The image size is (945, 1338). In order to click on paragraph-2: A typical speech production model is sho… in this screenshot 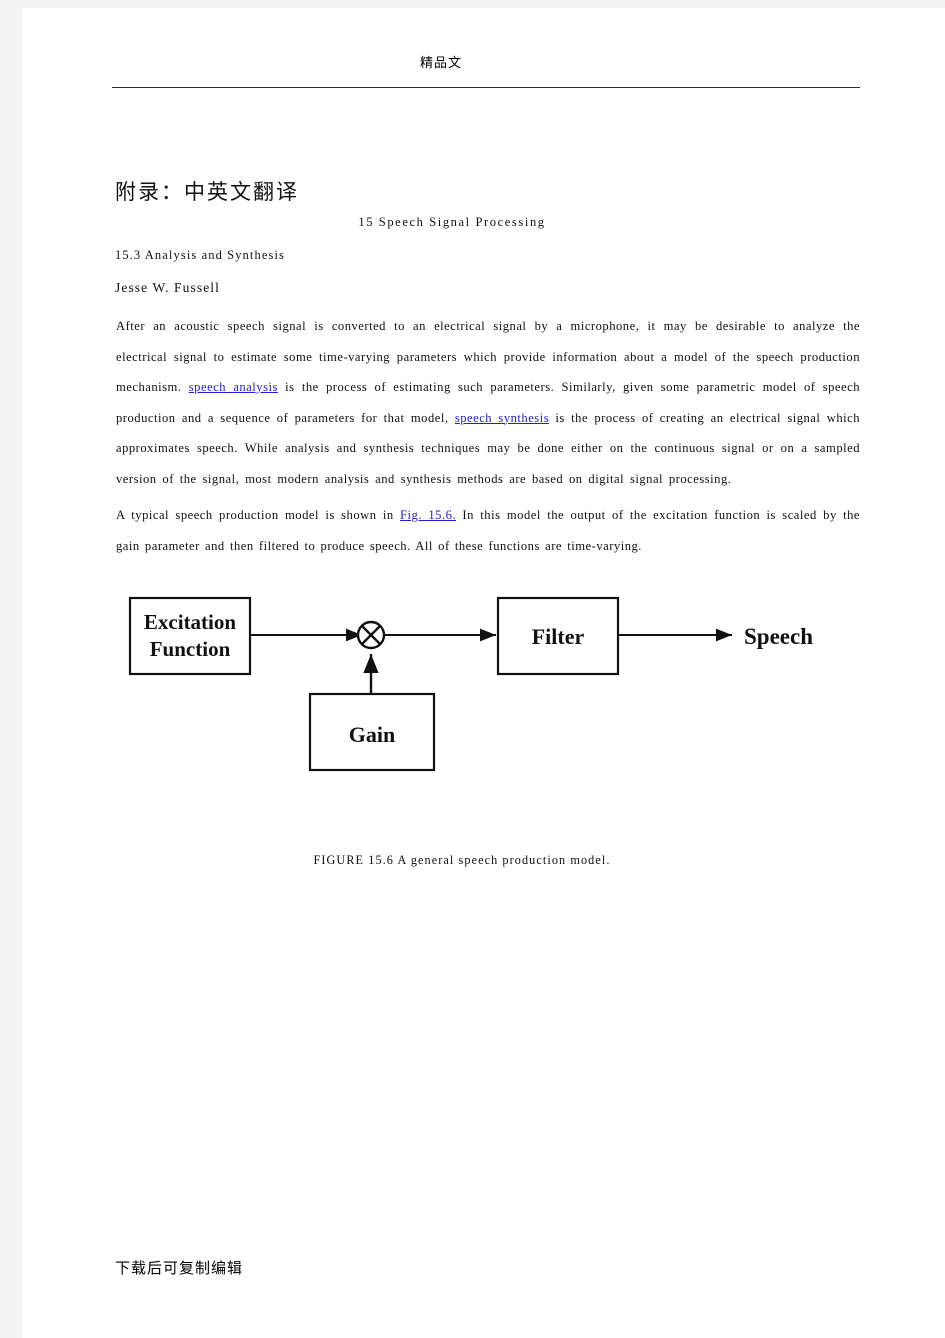, I will do `click(488, 530)`.